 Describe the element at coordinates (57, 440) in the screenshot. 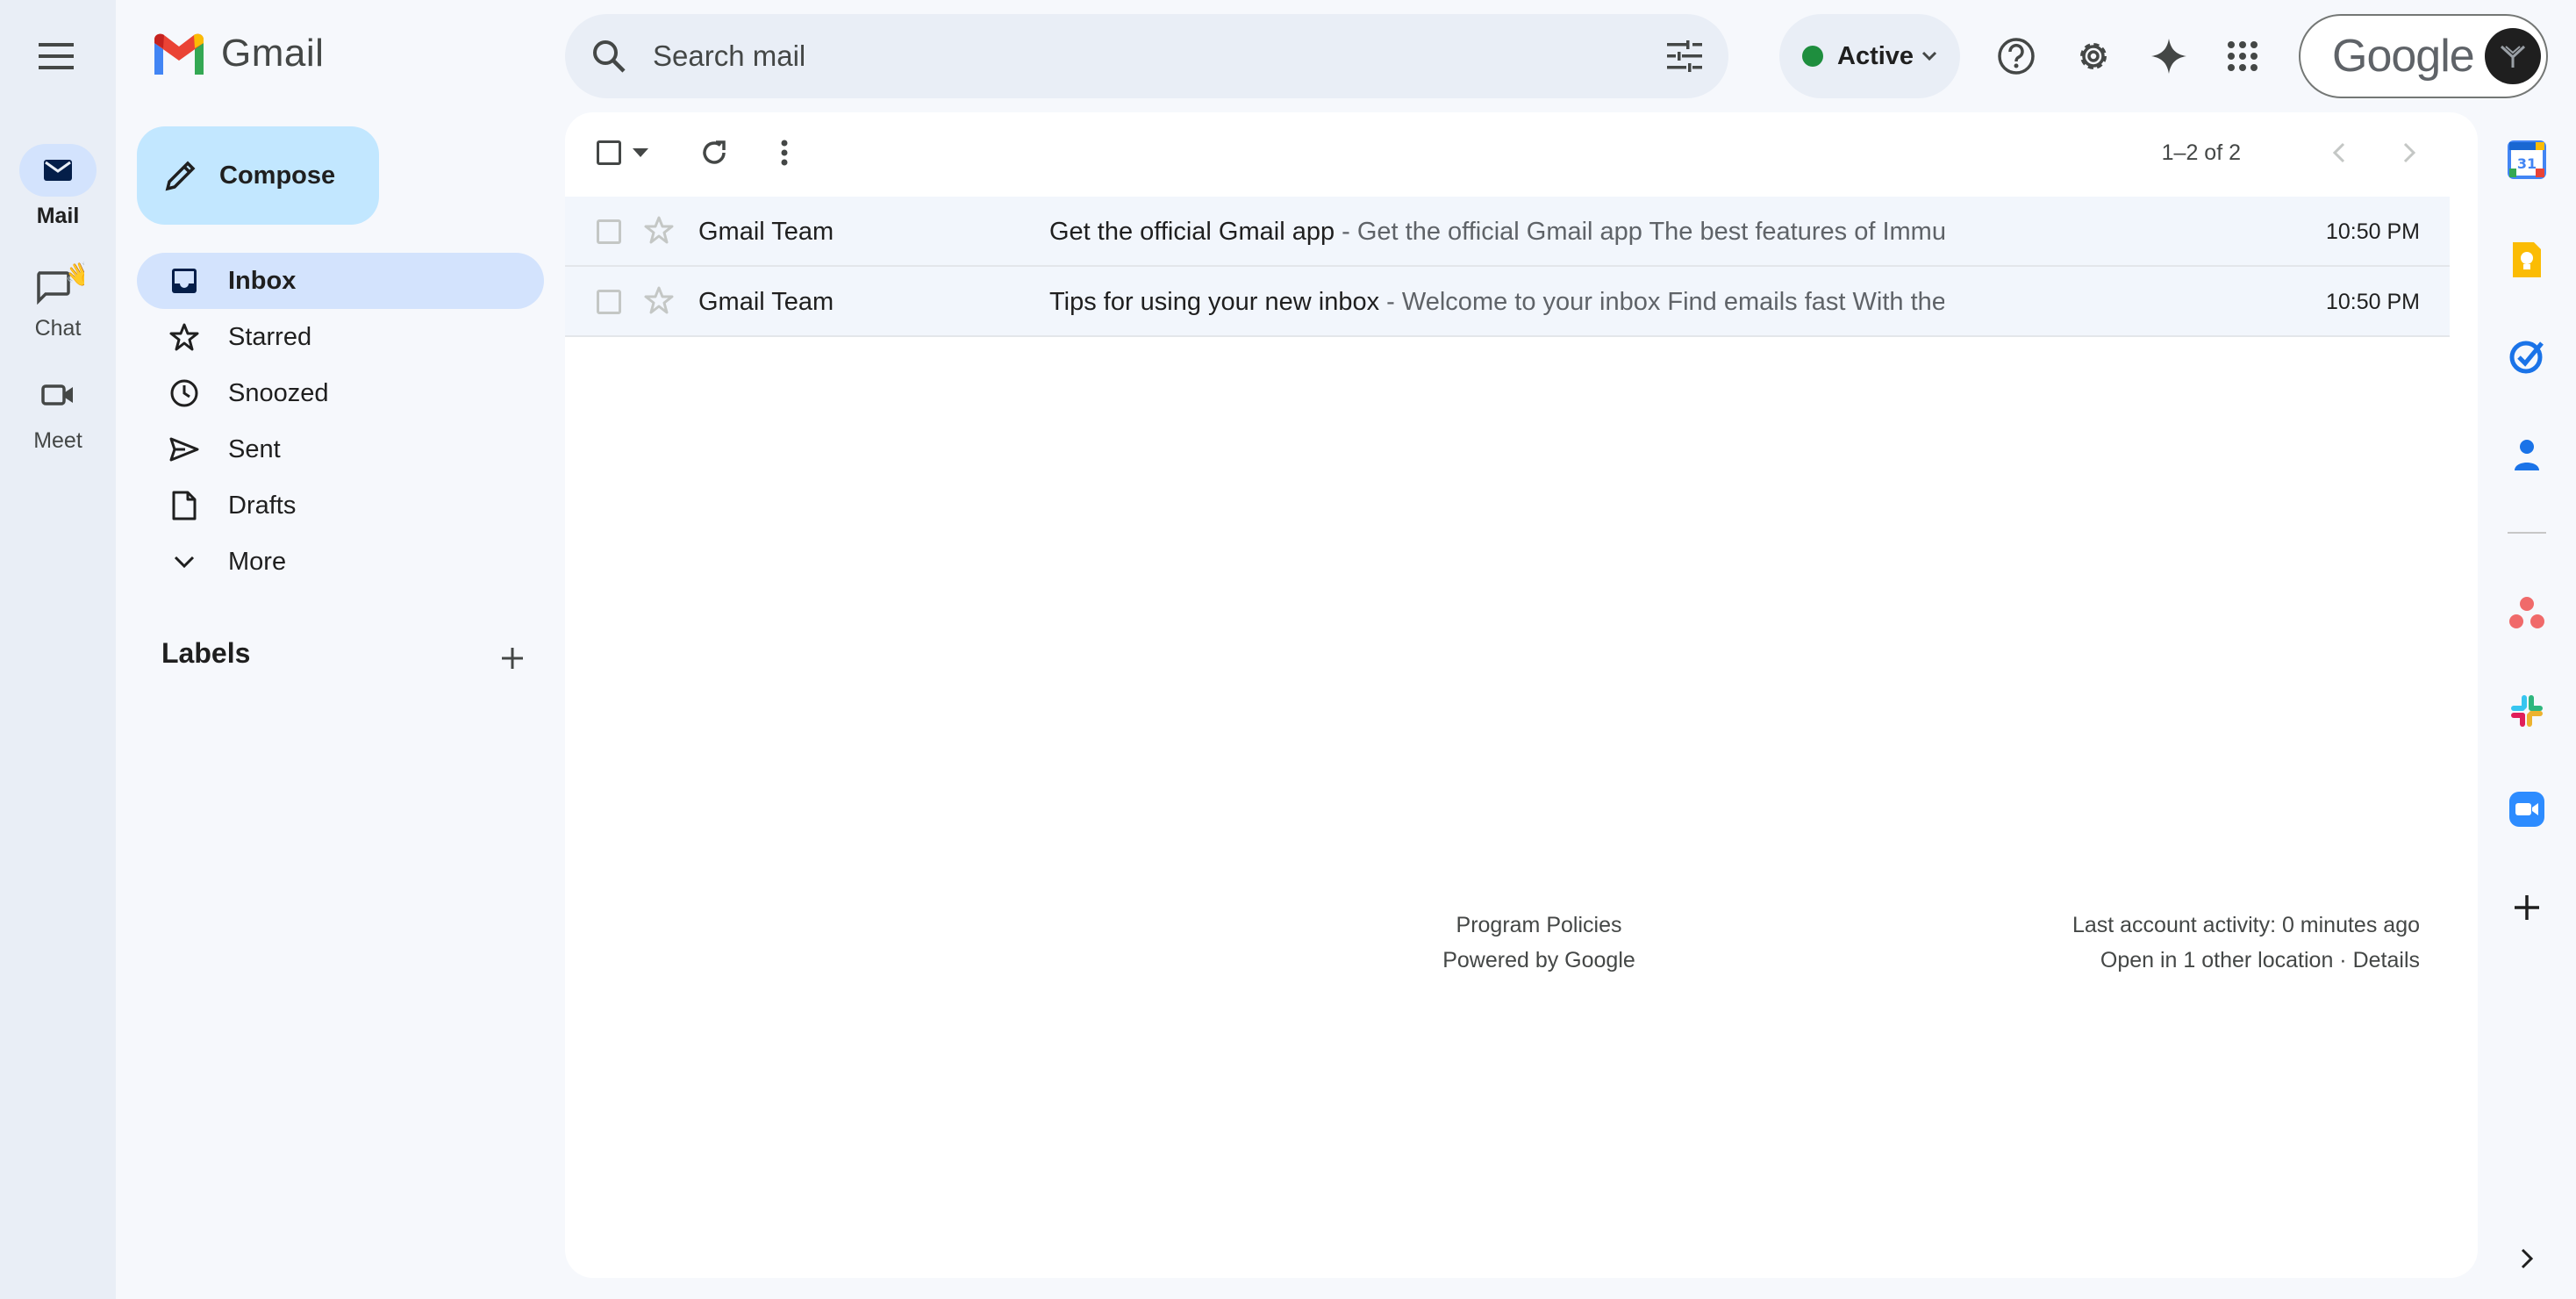

I see `rail-label: Meet` at that location.